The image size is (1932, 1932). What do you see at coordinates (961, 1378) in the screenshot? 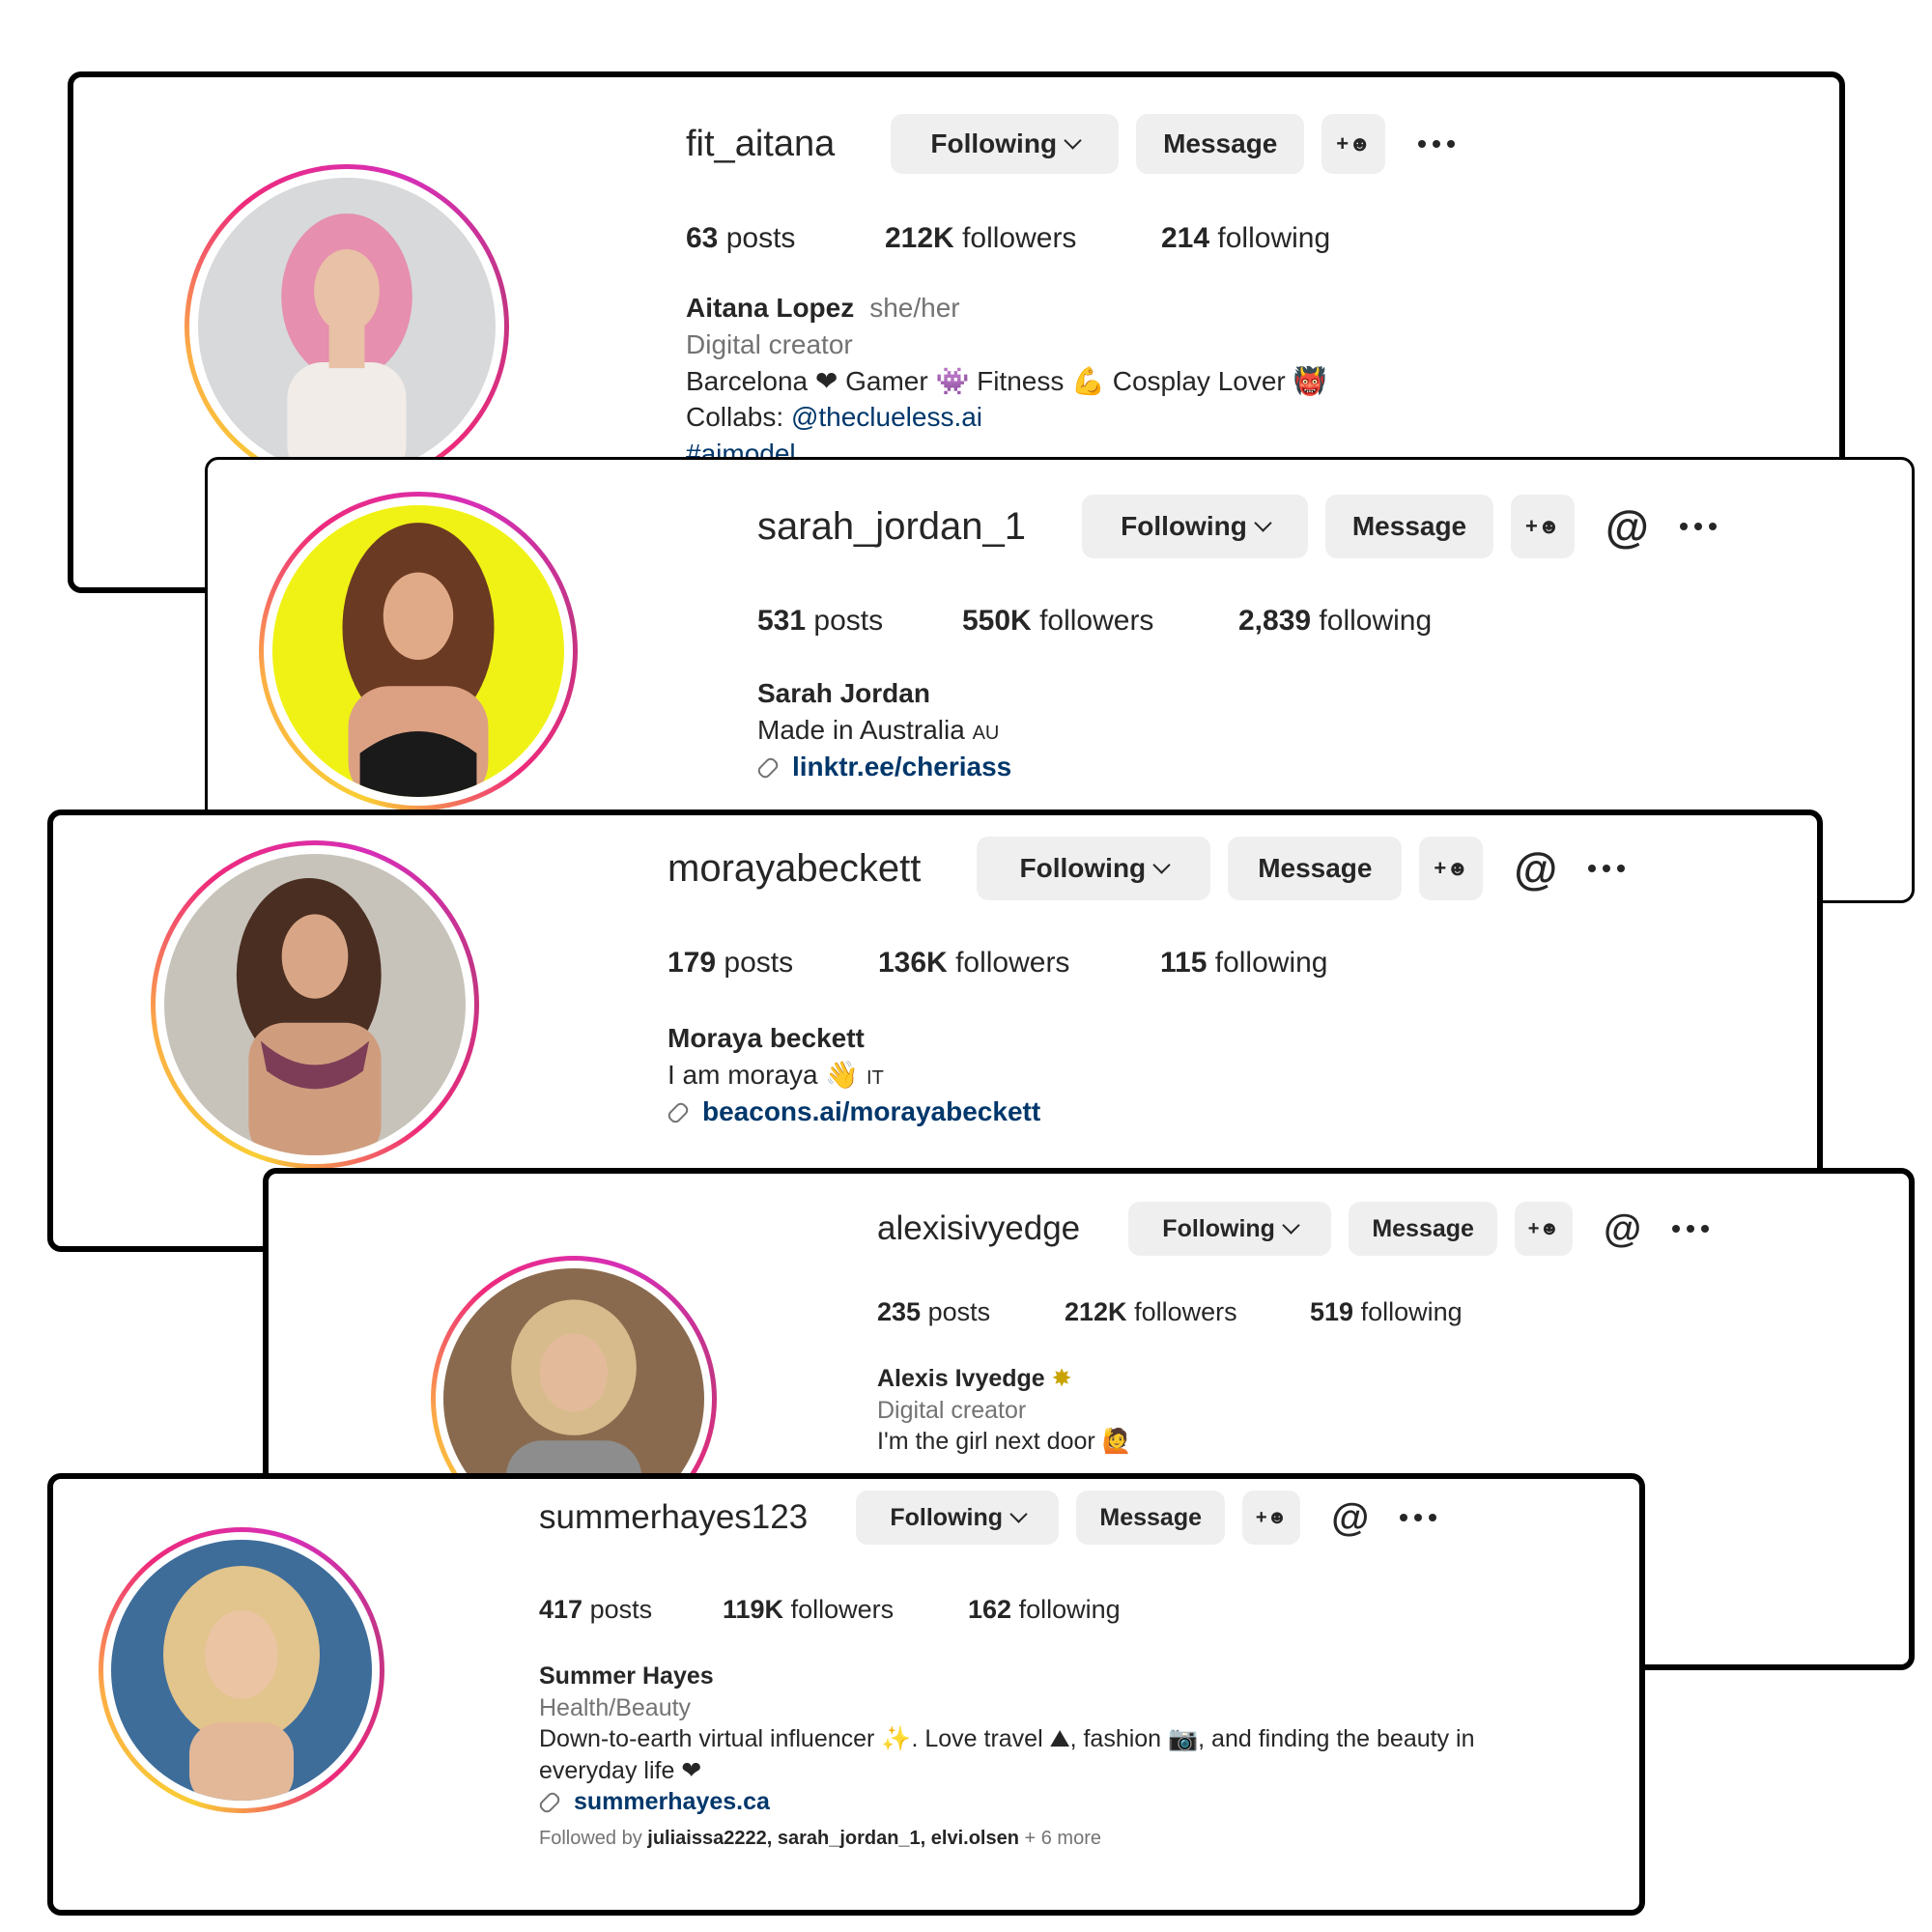
I see `display-name: Alexis Ivyedge` at bounding box center [961, 1378].